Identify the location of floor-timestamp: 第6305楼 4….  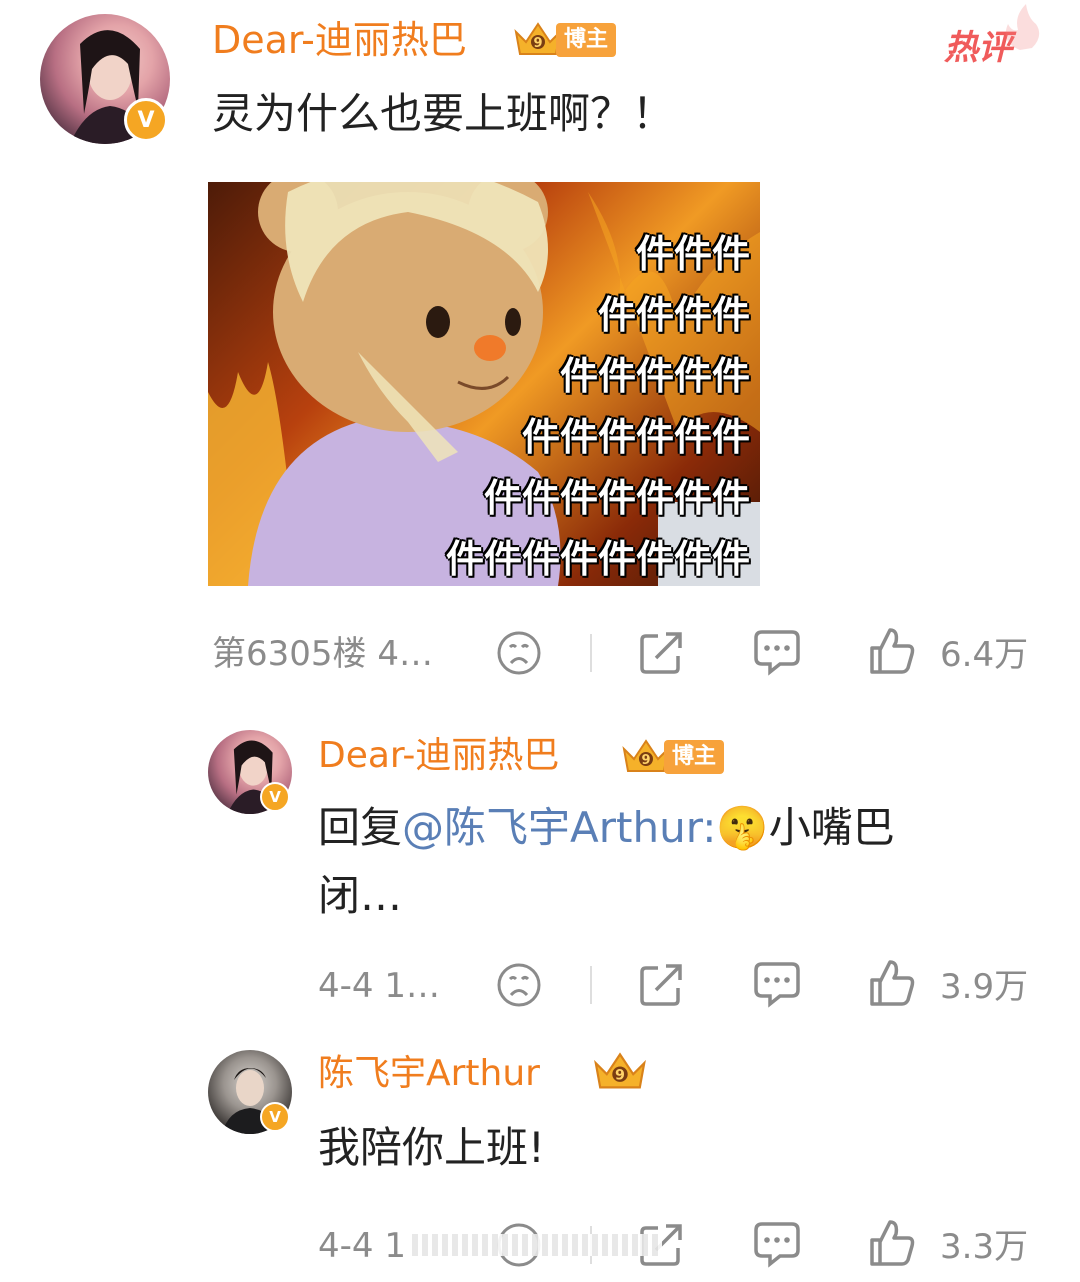
(322, 654).